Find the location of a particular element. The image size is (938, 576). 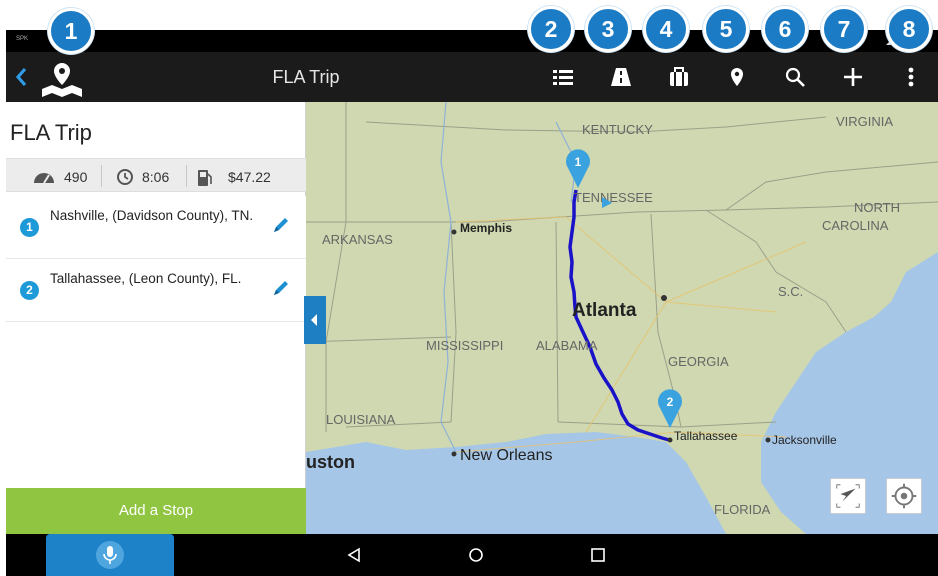

callout-5: 5 is located at coordinates (726, 29).